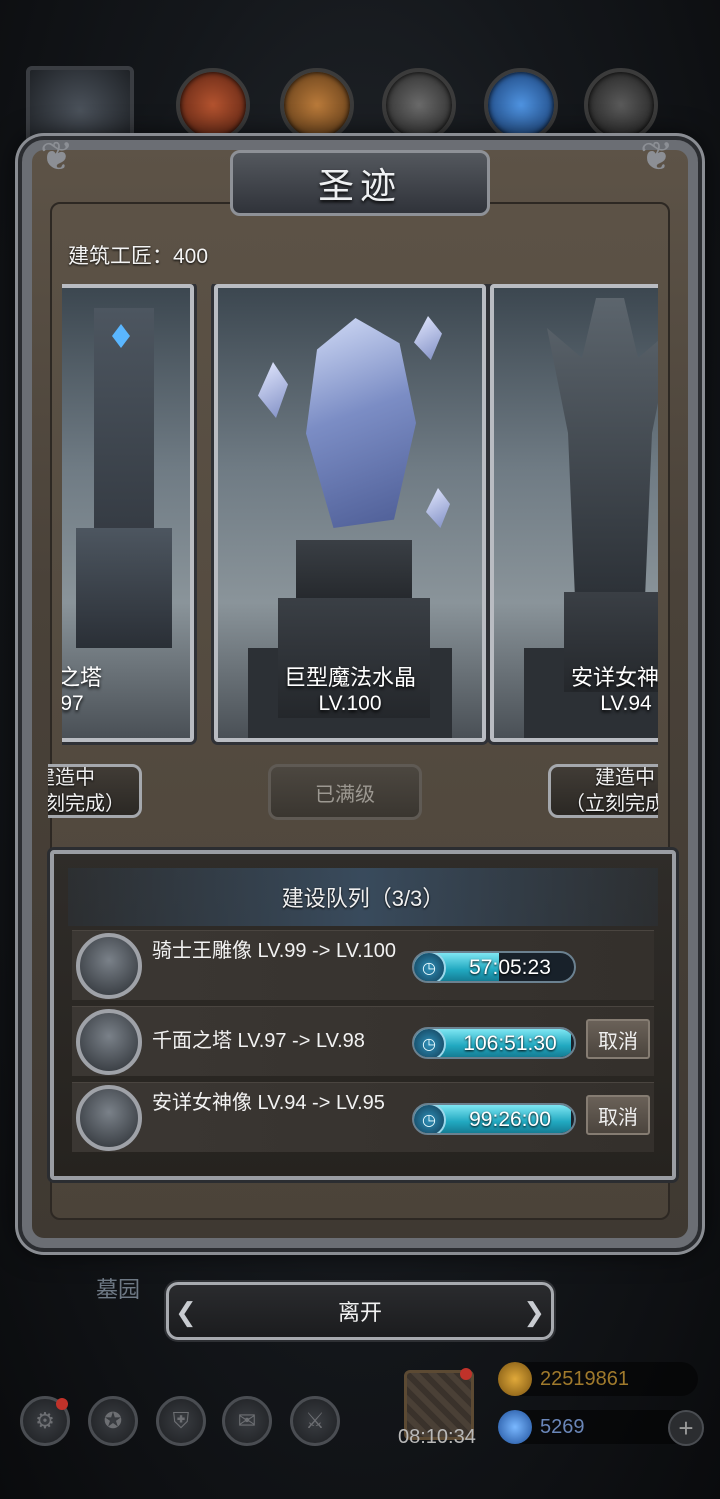  I want to click on pedestal-image, so click(354, 572).